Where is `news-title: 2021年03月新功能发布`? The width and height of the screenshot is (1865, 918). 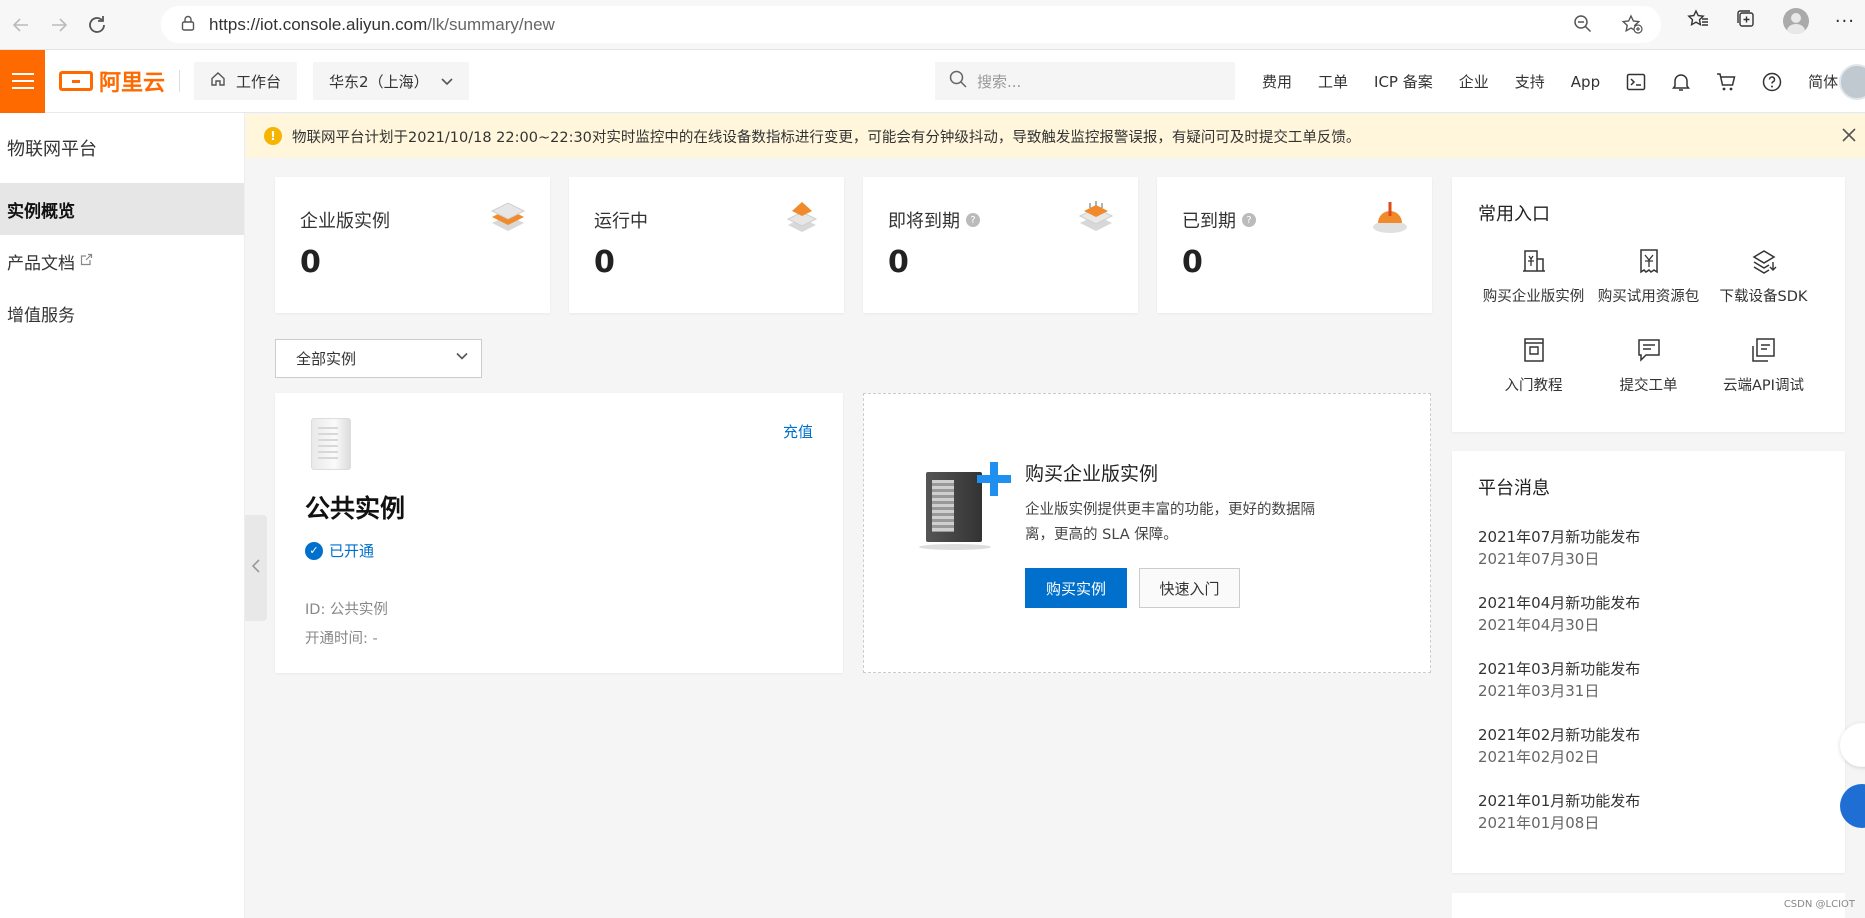 news-title: 2021年03月新功能发布 is located at coordinates (1559, 669).